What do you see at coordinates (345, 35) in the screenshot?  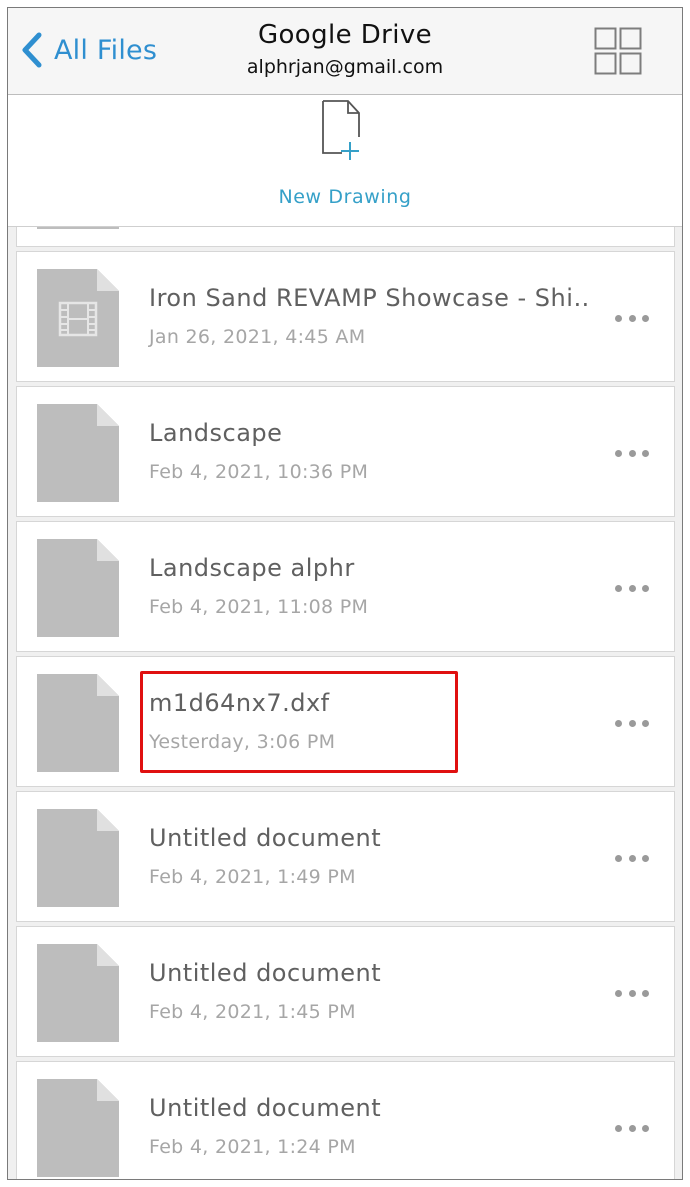 I see `page-title: Google Drive` at bounding box center [345, 35].